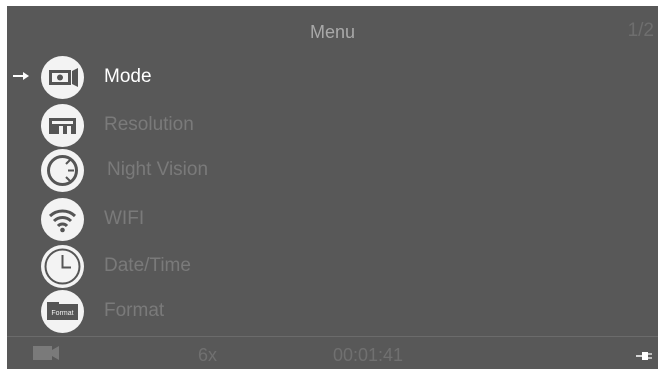  Describe the element at coordinates (149, 124) in the screenshot. I see `menu-item-label: Resolution` at that location.